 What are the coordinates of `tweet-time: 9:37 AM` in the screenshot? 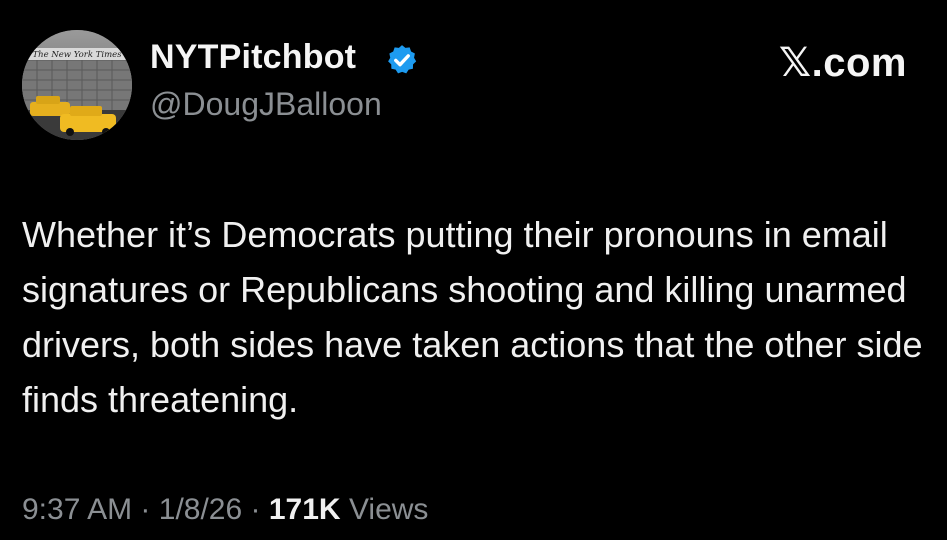 It's located at (77, 509).